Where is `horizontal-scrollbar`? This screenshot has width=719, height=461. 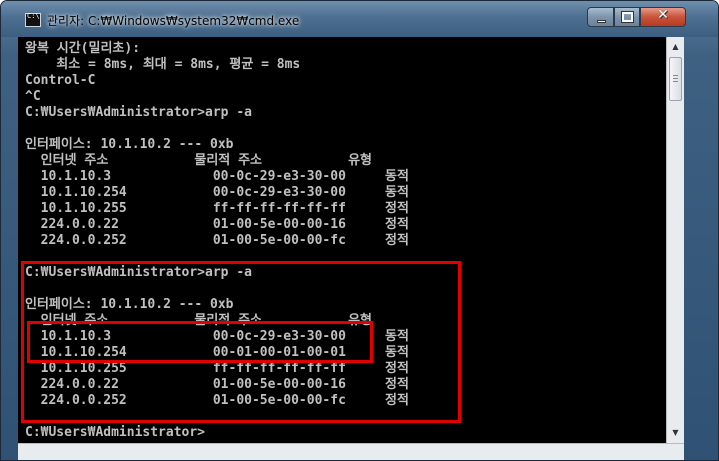
horizontal-scrollbar is located at coordinates (351, 451).